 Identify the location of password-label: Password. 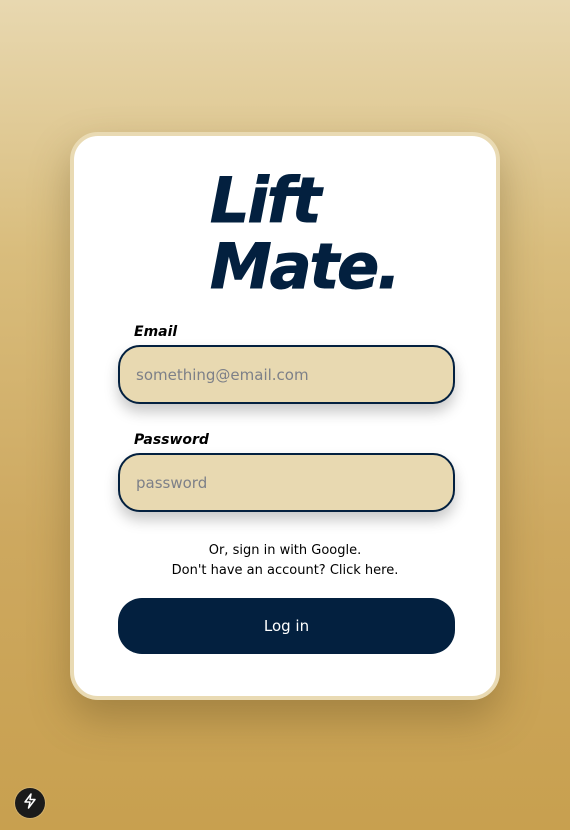
(171, 440).